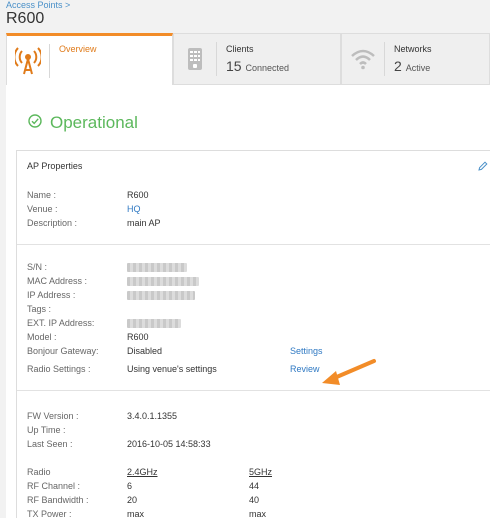 The width and height of the screenshot is (490, 518). What do you see at coordinates (254, 486) in the screenshot?
I see `rf-channel-5: 44` at bounding box center [254, 486].